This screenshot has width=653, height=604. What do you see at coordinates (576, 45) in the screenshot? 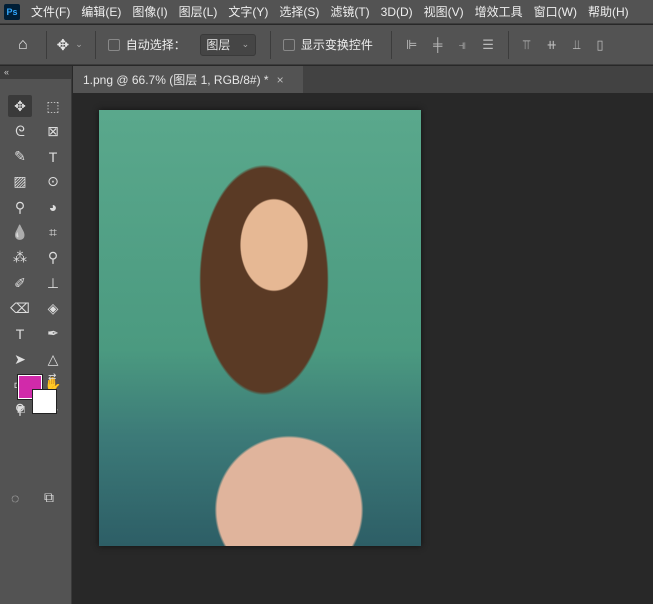
I see `align-bottom-icon: ⫫` at bounding box center [576, 45].